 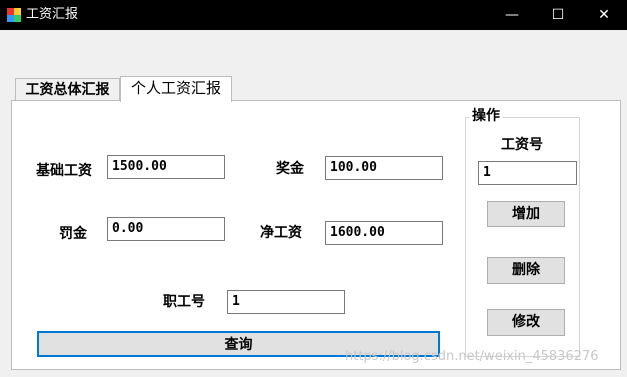 What do you see at coordinates (281, 233) in the screenshot?
I see `net-salary-label: 净工资` at bounding box center [281, 233].